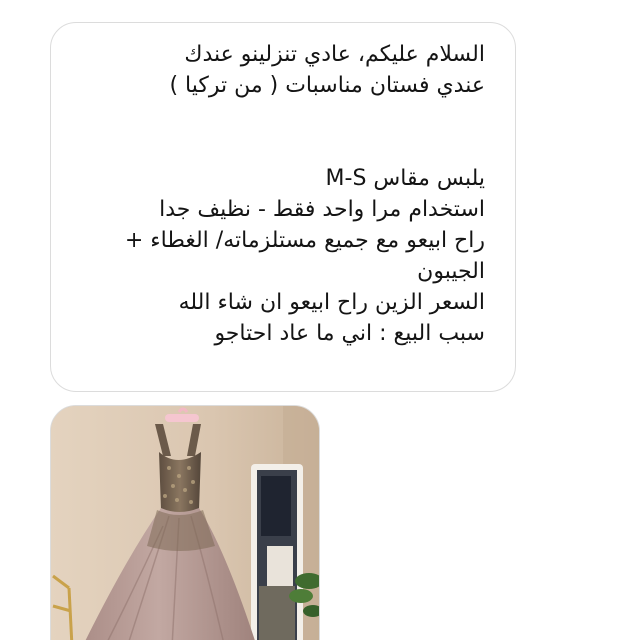  I want to click on dress-lace-hip, so click(181, 530).